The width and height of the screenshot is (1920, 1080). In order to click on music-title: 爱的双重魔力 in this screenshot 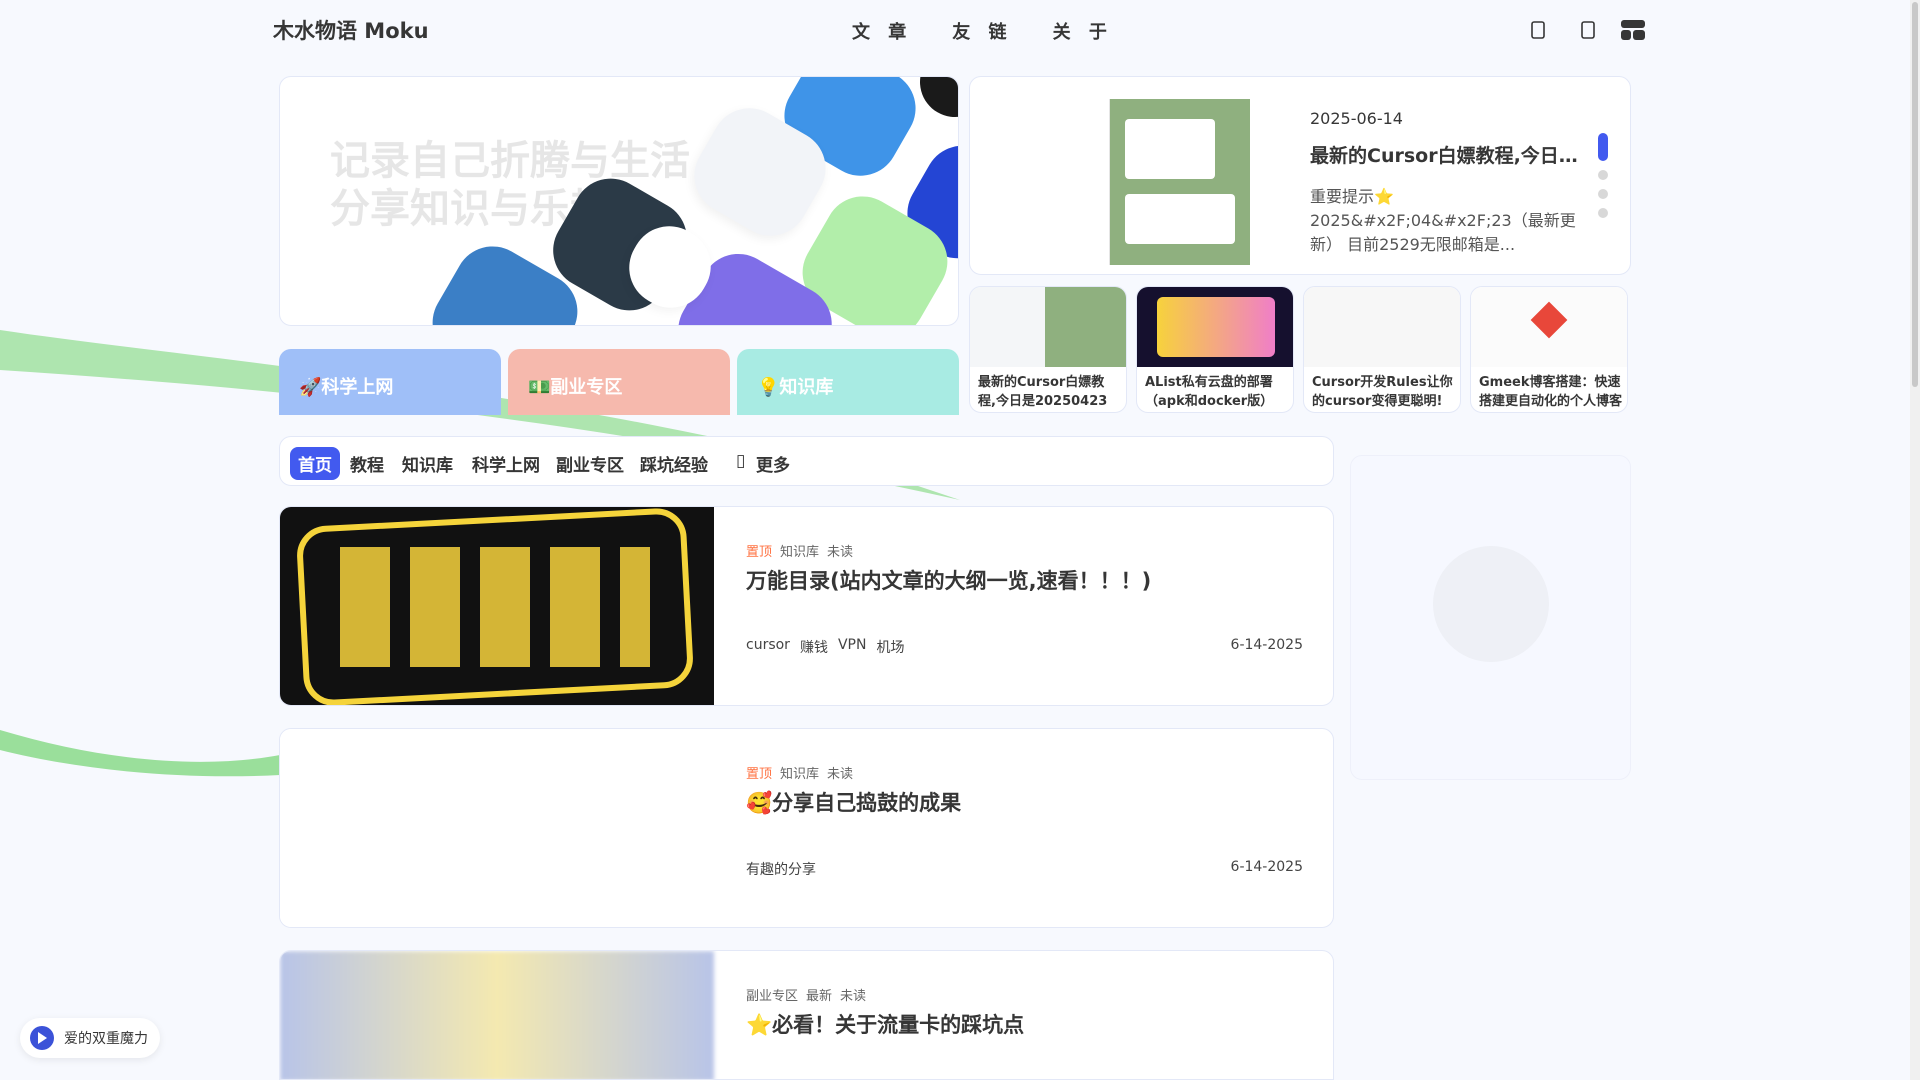, I will do `click(106, 1039)`.